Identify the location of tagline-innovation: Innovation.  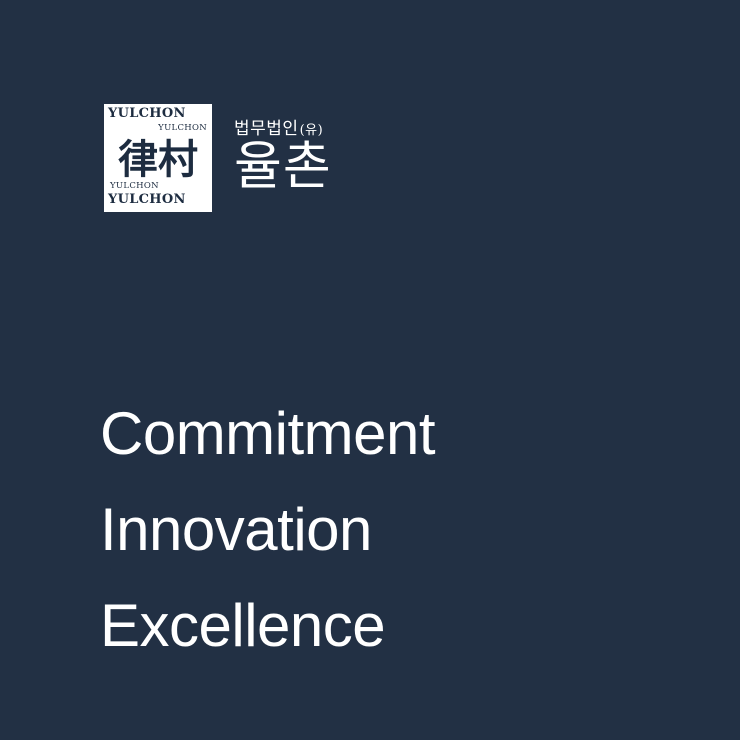
(236, 529).